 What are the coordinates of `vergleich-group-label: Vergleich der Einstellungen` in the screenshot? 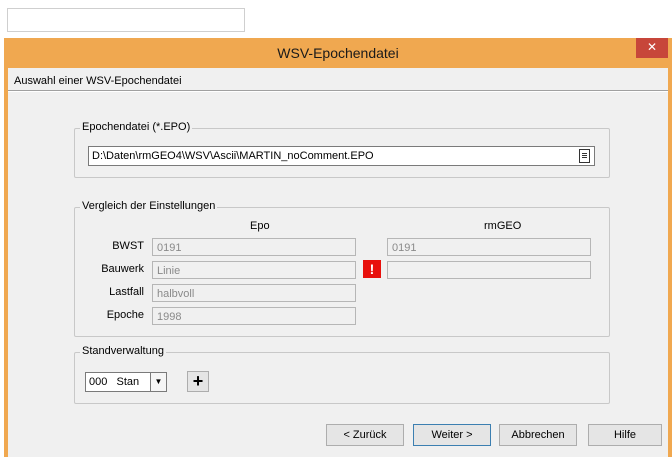 It's located at (149, 206).